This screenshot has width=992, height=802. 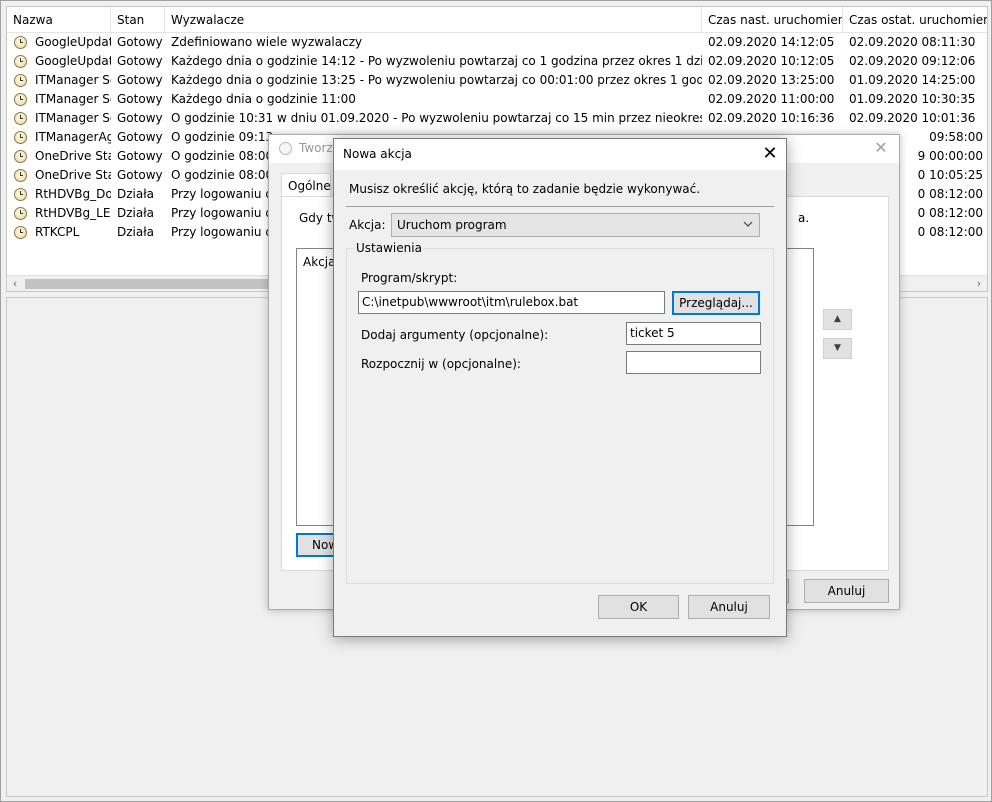 I want to click on cell-next-run: 02.09.2020 10:12:05, so click(x=771, y=61).